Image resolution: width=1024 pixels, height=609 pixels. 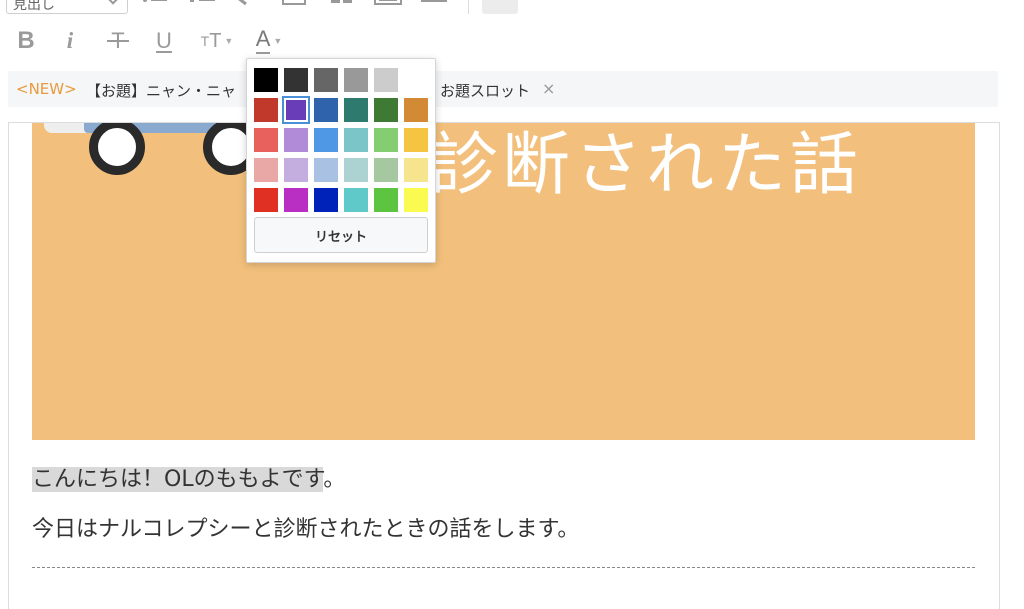 I want to click on paragraph-intro: 今日はナルコレプシーと診断されたときの話をします。, so click(x=305, y=527).